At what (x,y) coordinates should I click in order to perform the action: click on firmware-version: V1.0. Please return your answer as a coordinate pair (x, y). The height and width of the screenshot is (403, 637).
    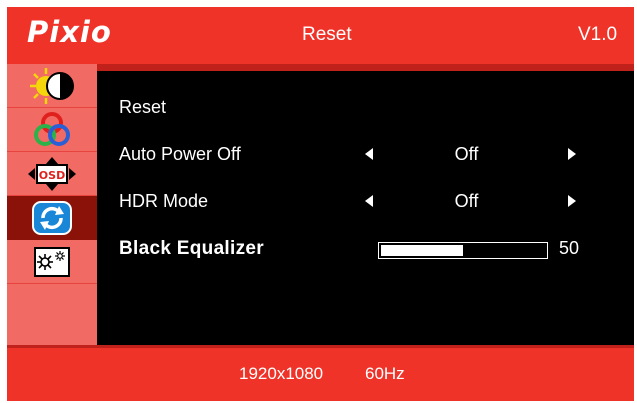
    Looking at the image, I should click on (598, 34).